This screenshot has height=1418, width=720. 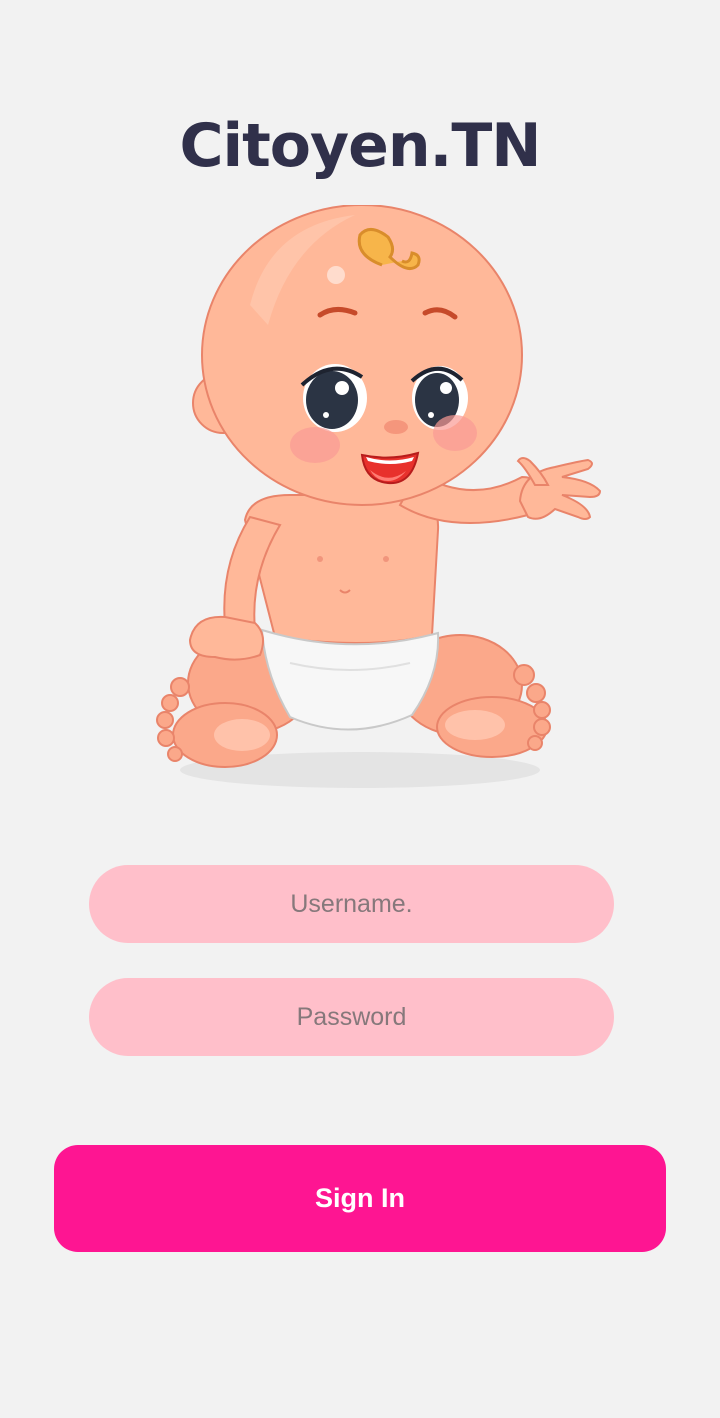 I want to click on password-field, so click(x=351, y=1017).